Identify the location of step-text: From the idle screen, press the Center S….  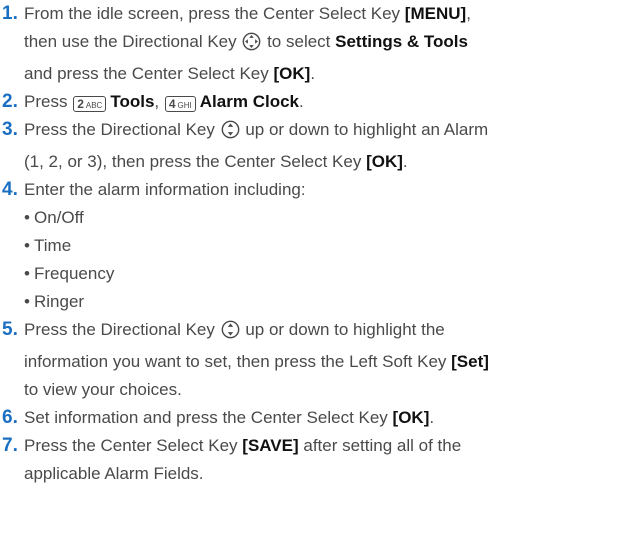
(247, 43).